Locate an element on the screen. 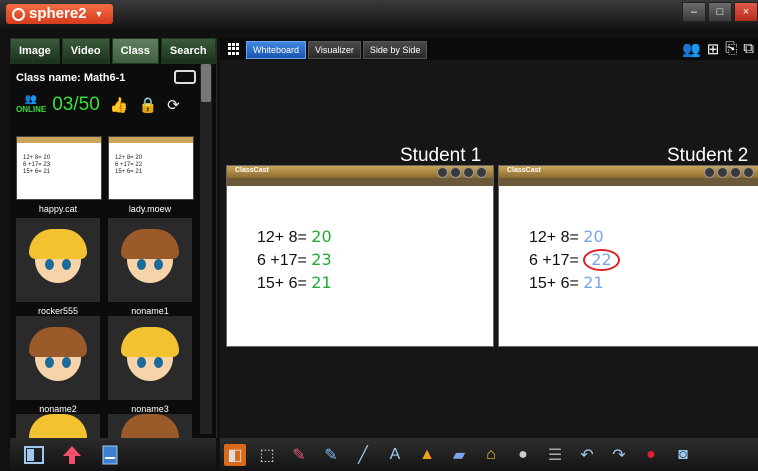 The image size is (758, 471). upload-arrow-icon is located at coordinates (72, 455).